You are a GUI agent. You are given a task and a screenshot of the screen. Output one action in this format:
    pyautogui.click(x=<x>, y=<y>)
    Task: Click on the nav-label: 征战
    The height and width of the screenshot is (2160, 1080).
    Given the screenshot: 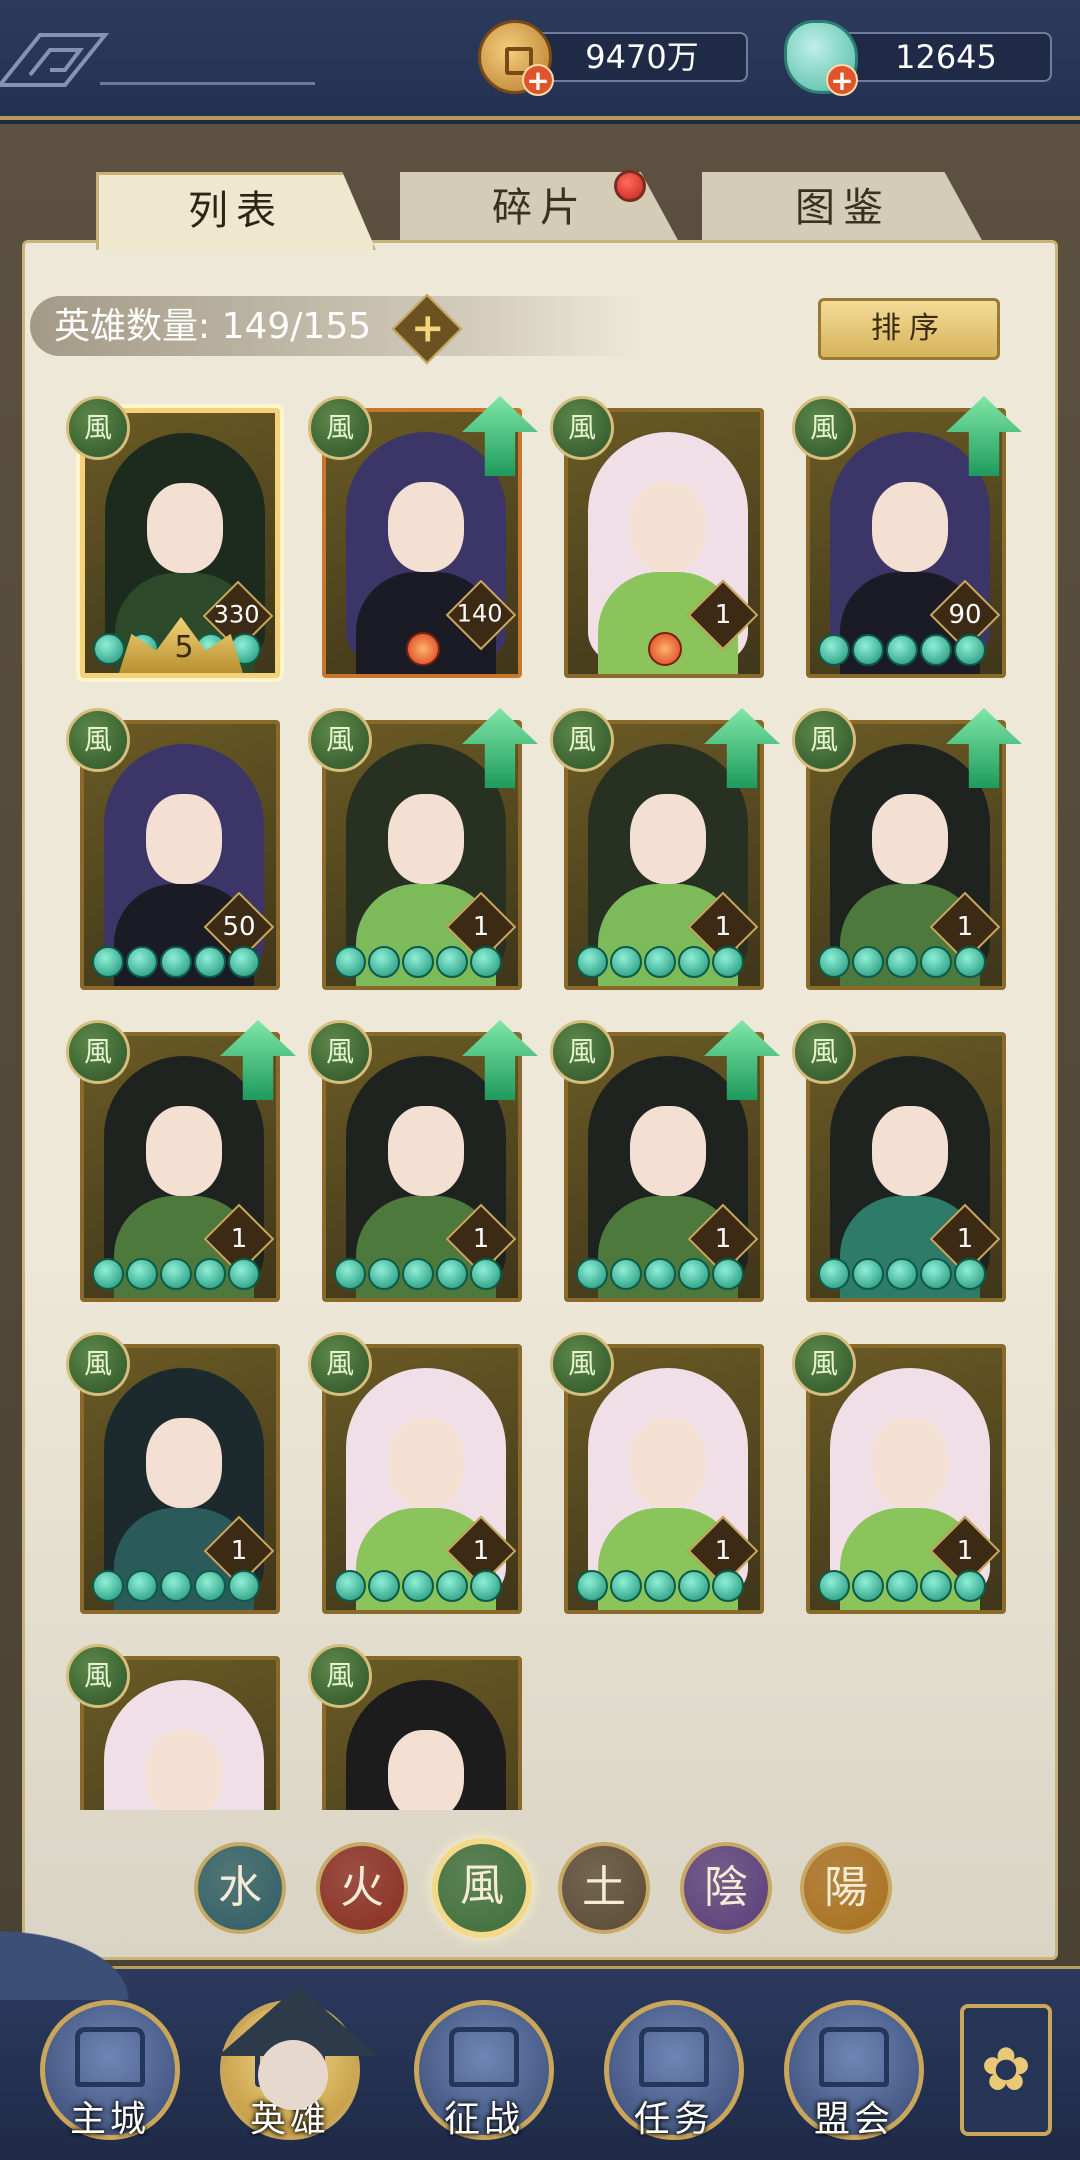 What is the action you would take?
    pyautogui.click(x=483, y=2119)
    